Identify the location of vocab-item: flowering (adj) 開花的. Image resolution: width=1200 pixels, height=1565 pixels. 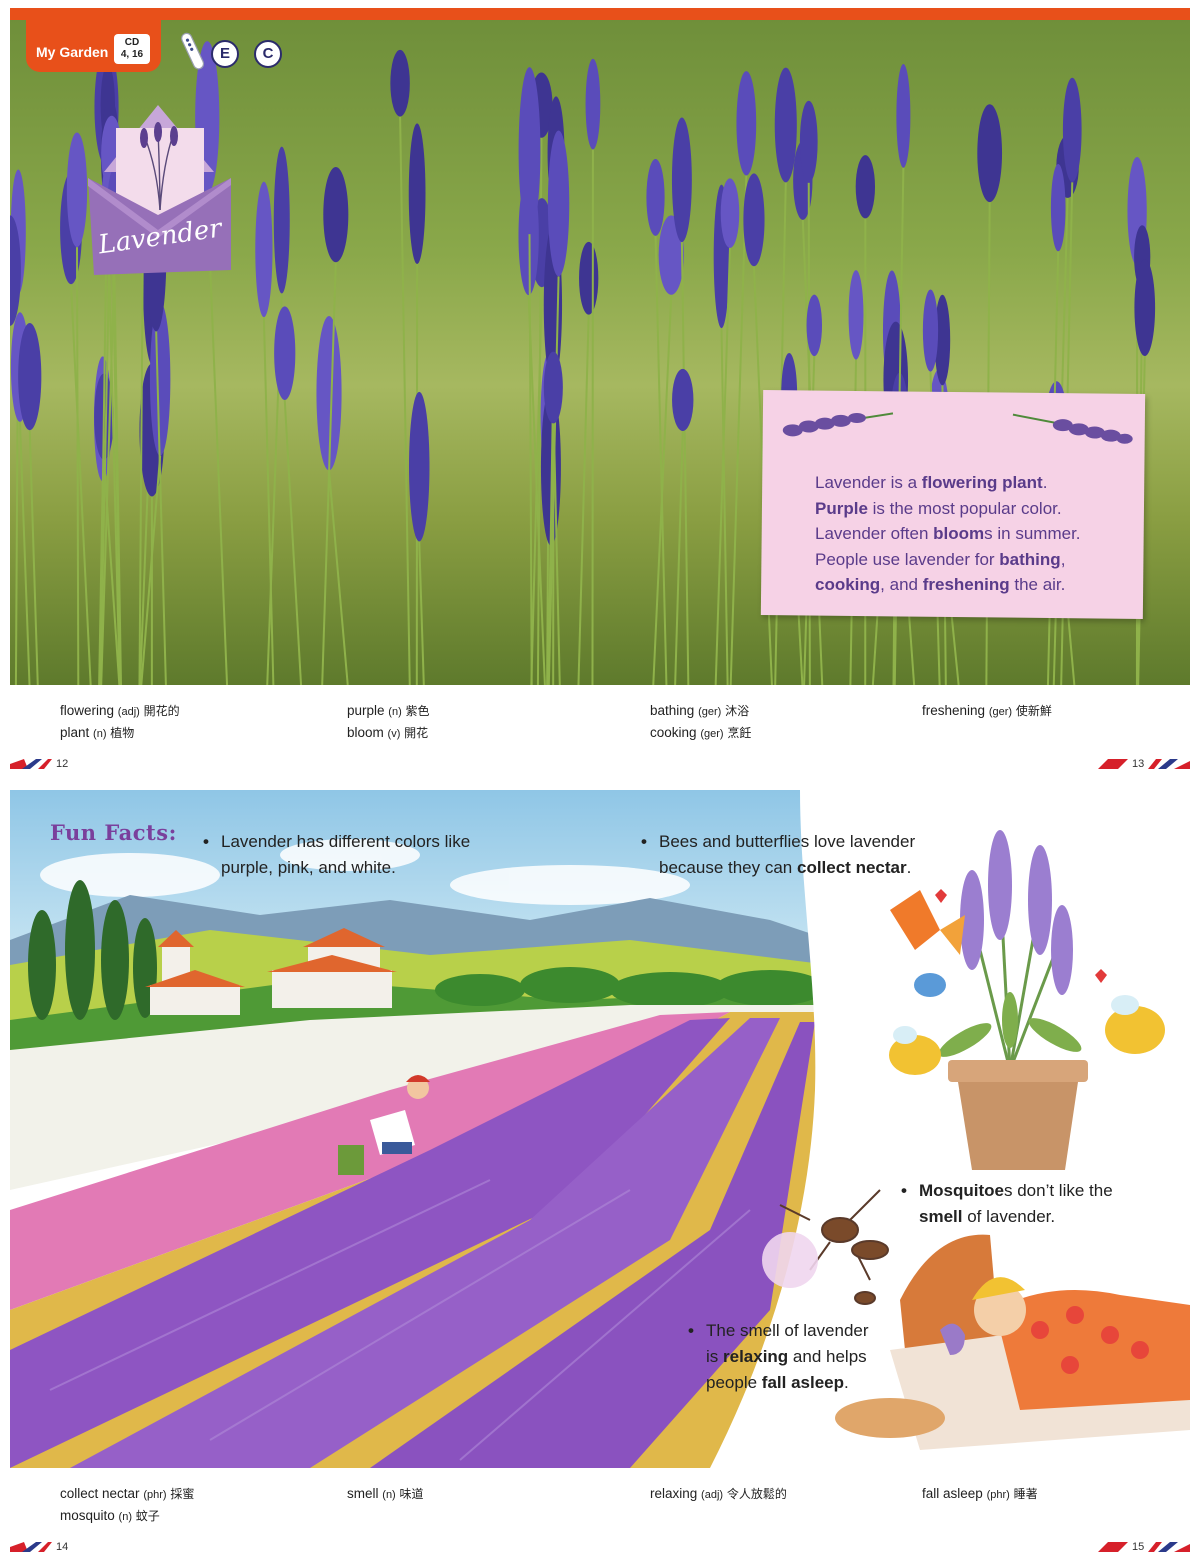
(120, 710).